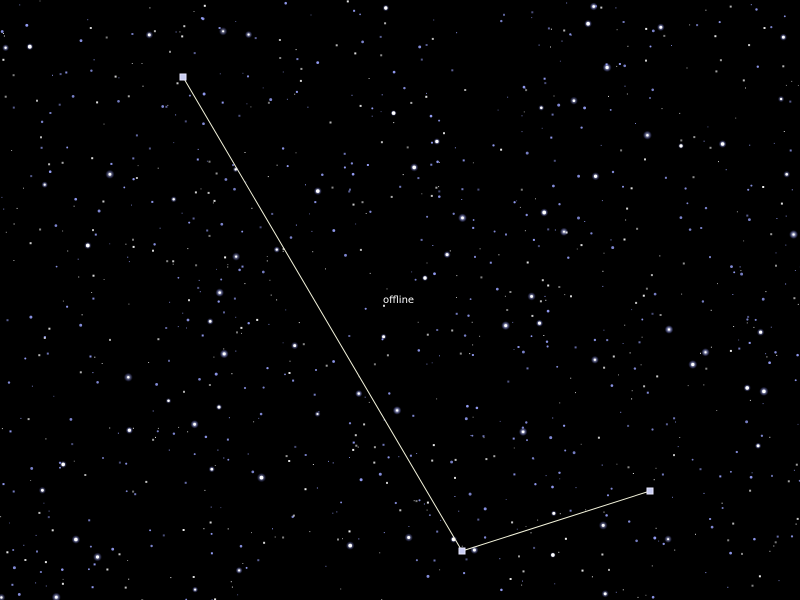  What do you see at coordinates (462, 551) in the screenshot?
I see `route-node-middle` at bounding box center [462, 551].